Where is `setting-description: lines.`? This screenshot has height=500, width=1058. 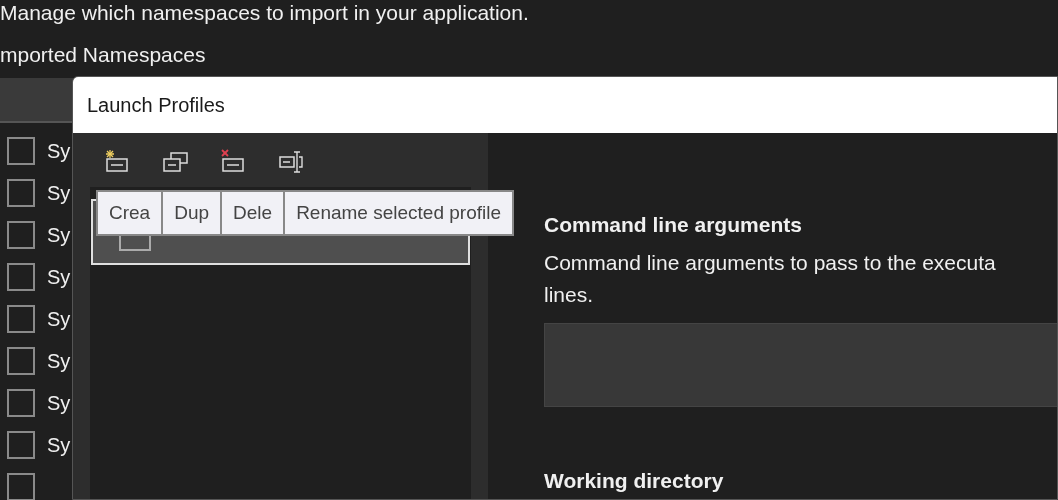
setting-description: lines. is located at coordinates (569, 295).